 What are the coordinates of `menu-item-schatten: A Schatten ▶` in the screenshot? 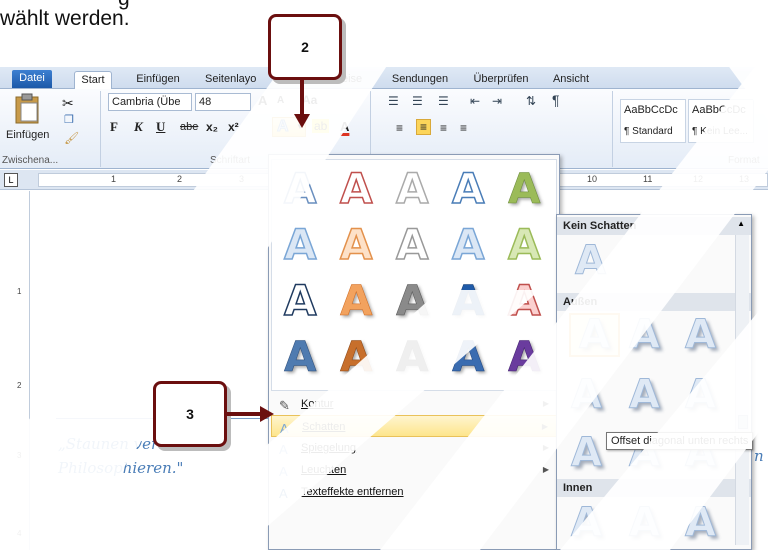 It's located at (414, 426).